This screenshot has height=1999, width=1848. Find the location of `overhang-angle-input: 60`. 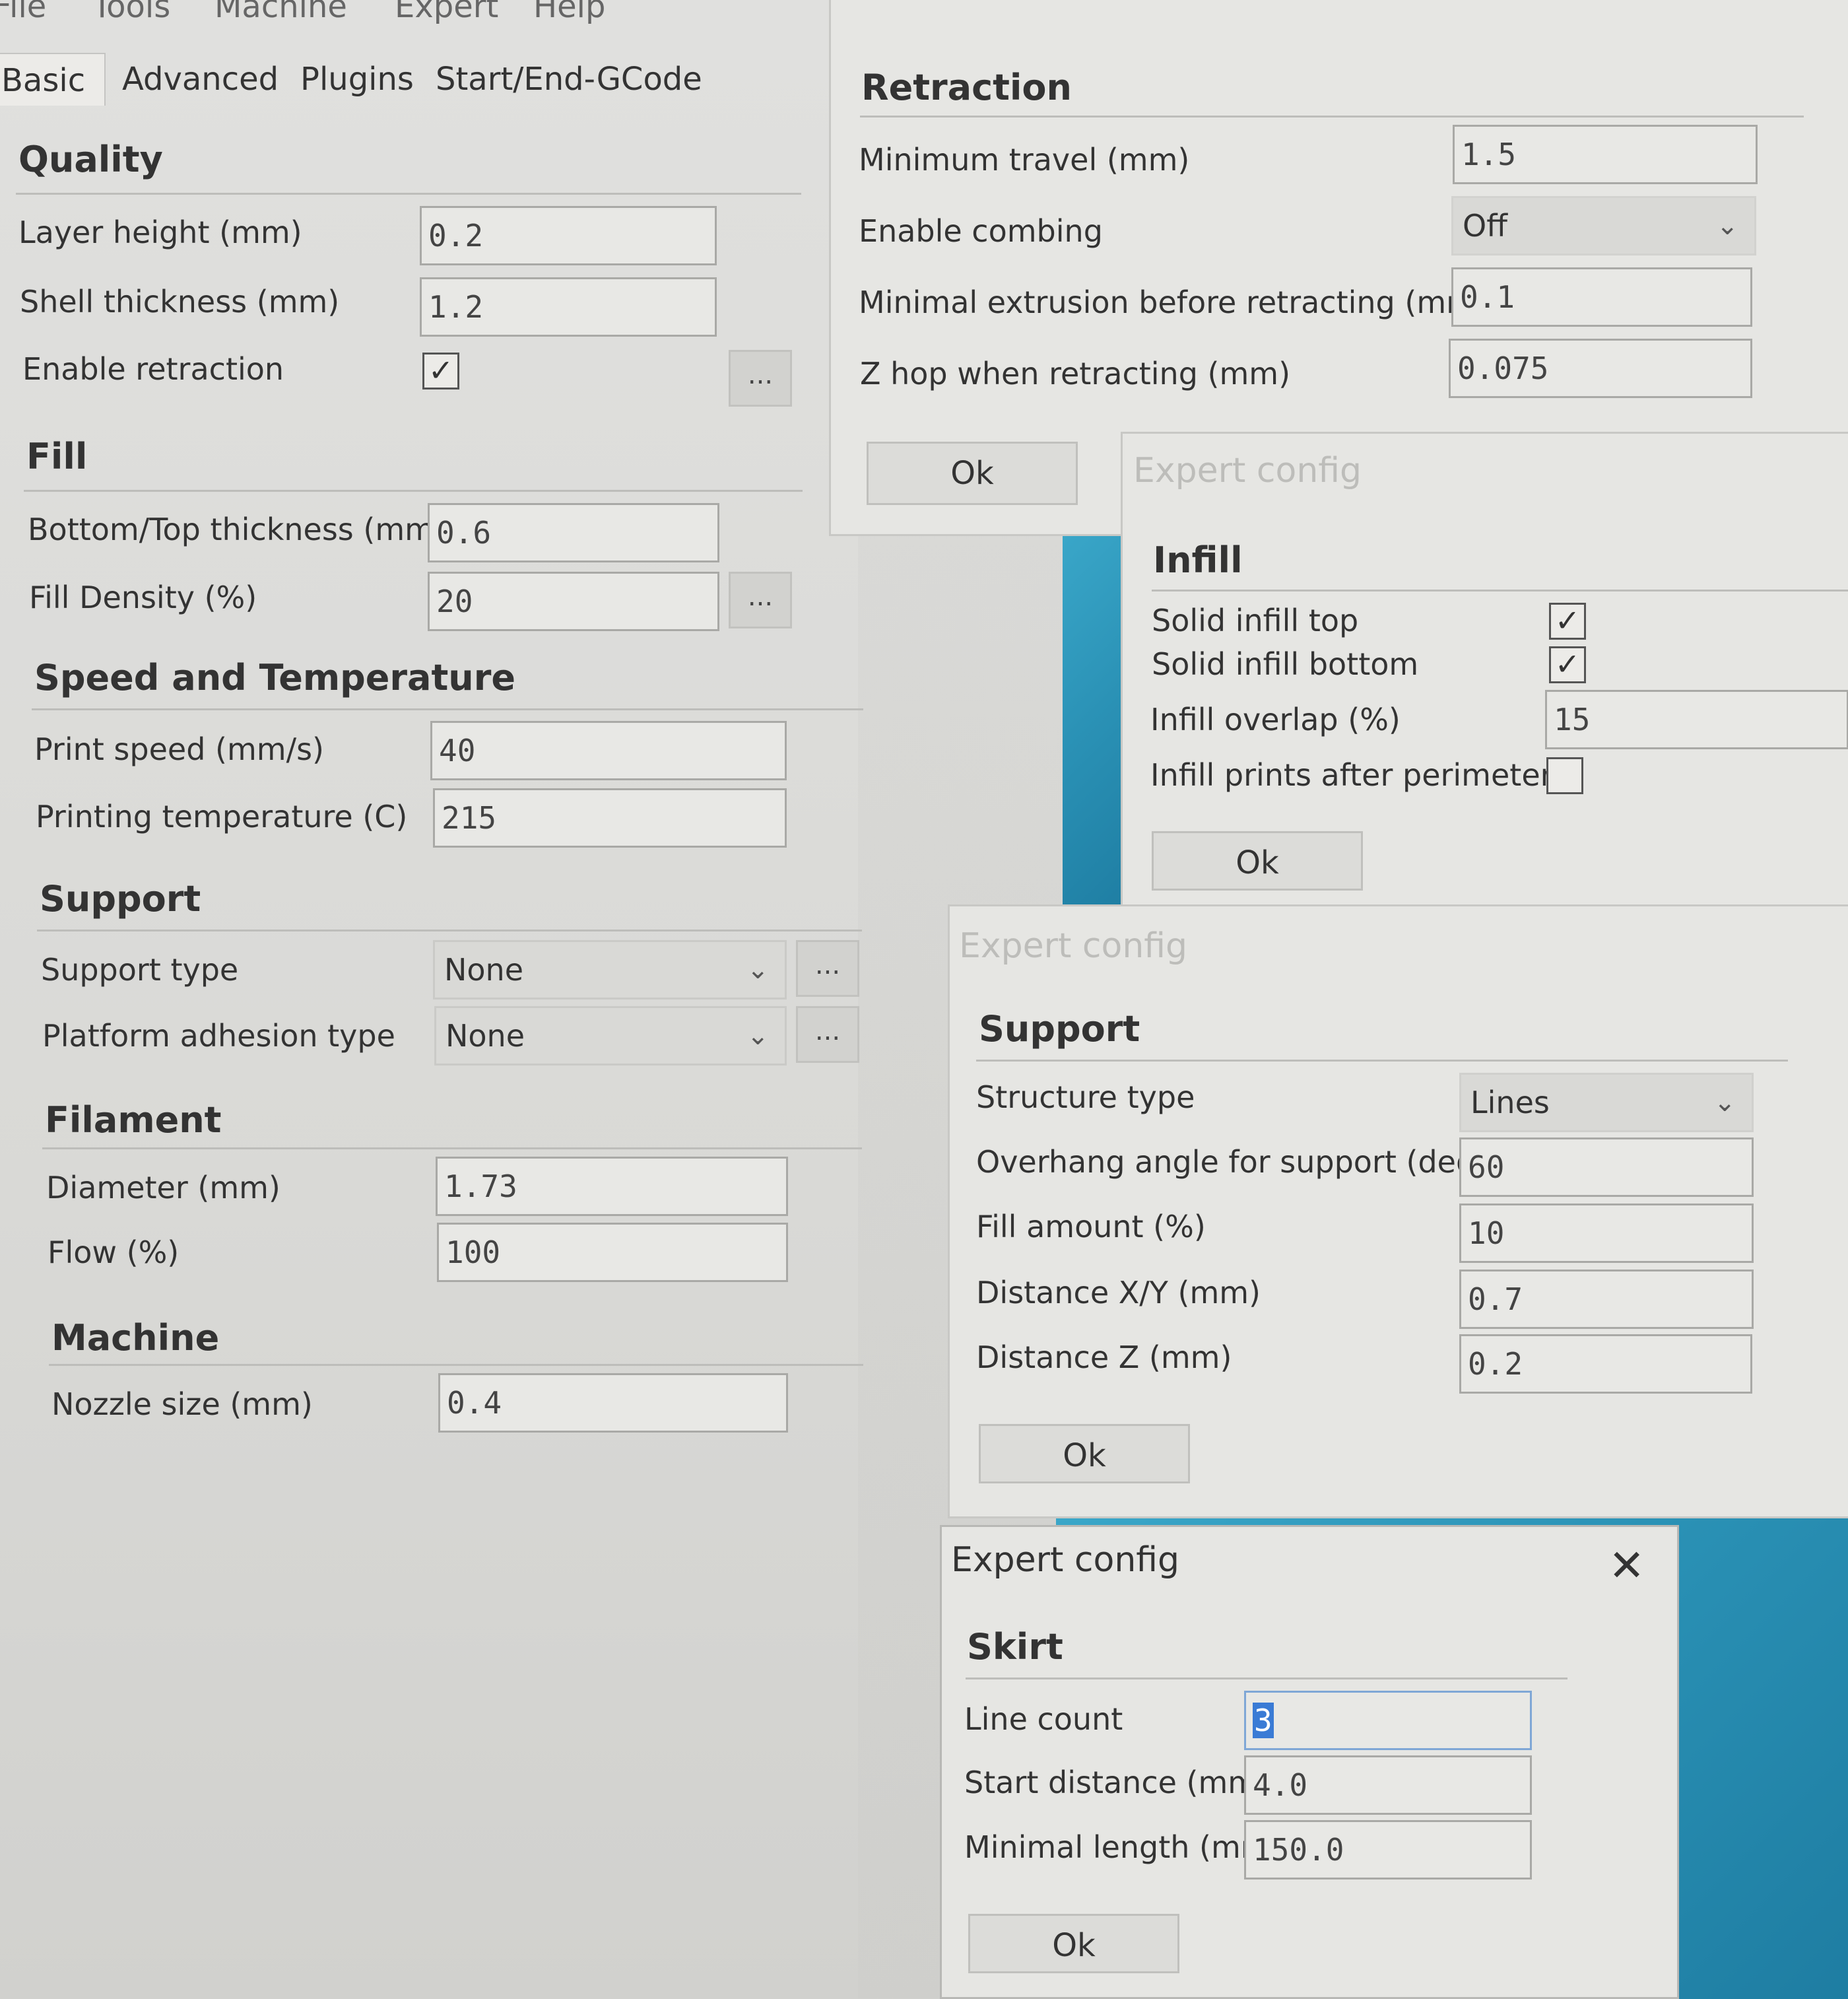

overhang-angle-input: 60 is located at coordinates (1606, 1167).